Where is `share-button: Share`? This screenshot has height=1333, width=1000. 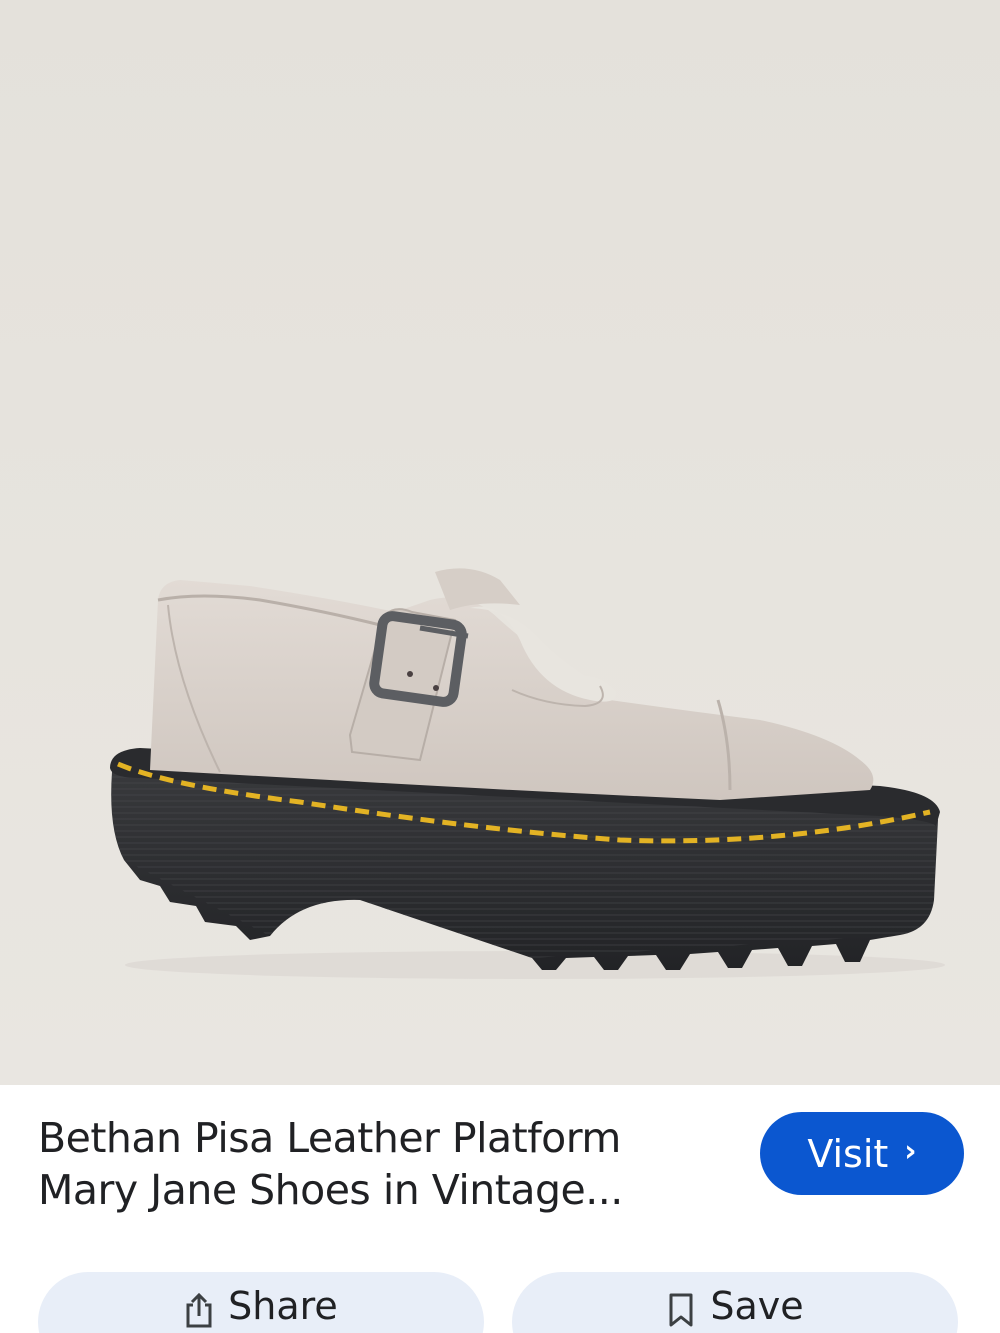 share-button: Share is located at coordinates (261, 1302).